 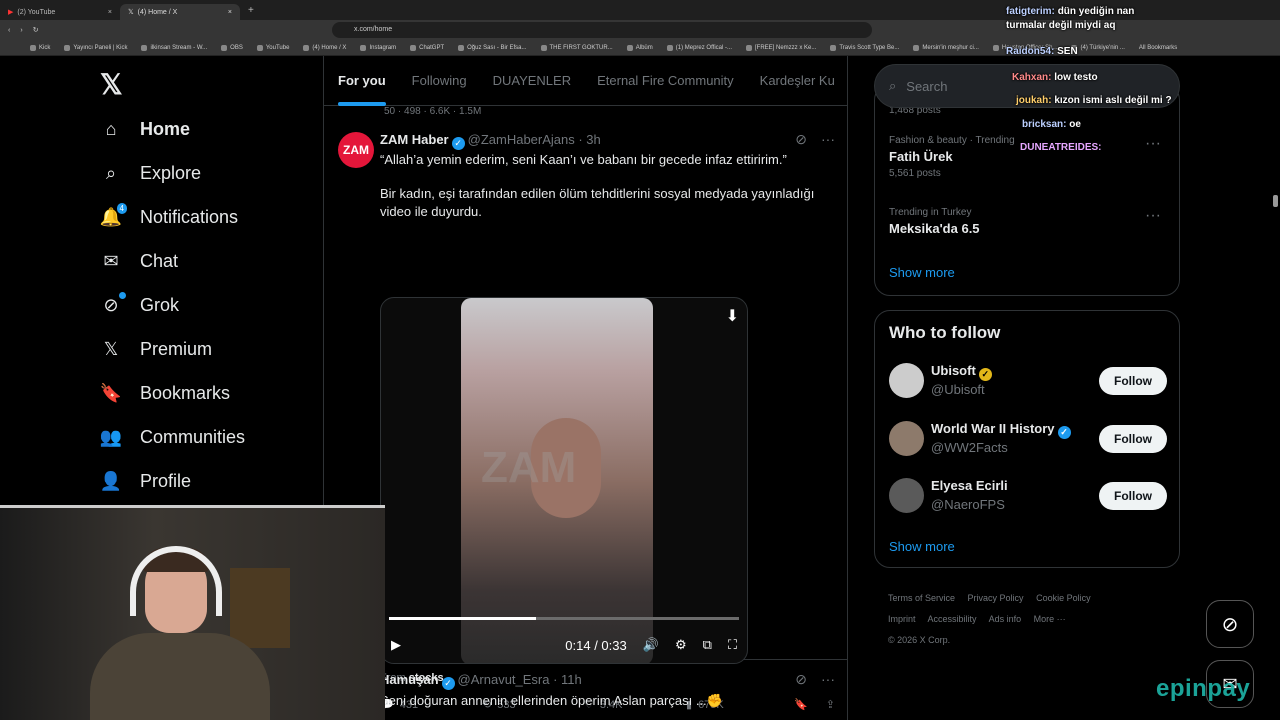 What do you see at coordinates (602, 30) in the screenshot?
I see `address-bar: x.com/home` at bounding box center [602, 30].